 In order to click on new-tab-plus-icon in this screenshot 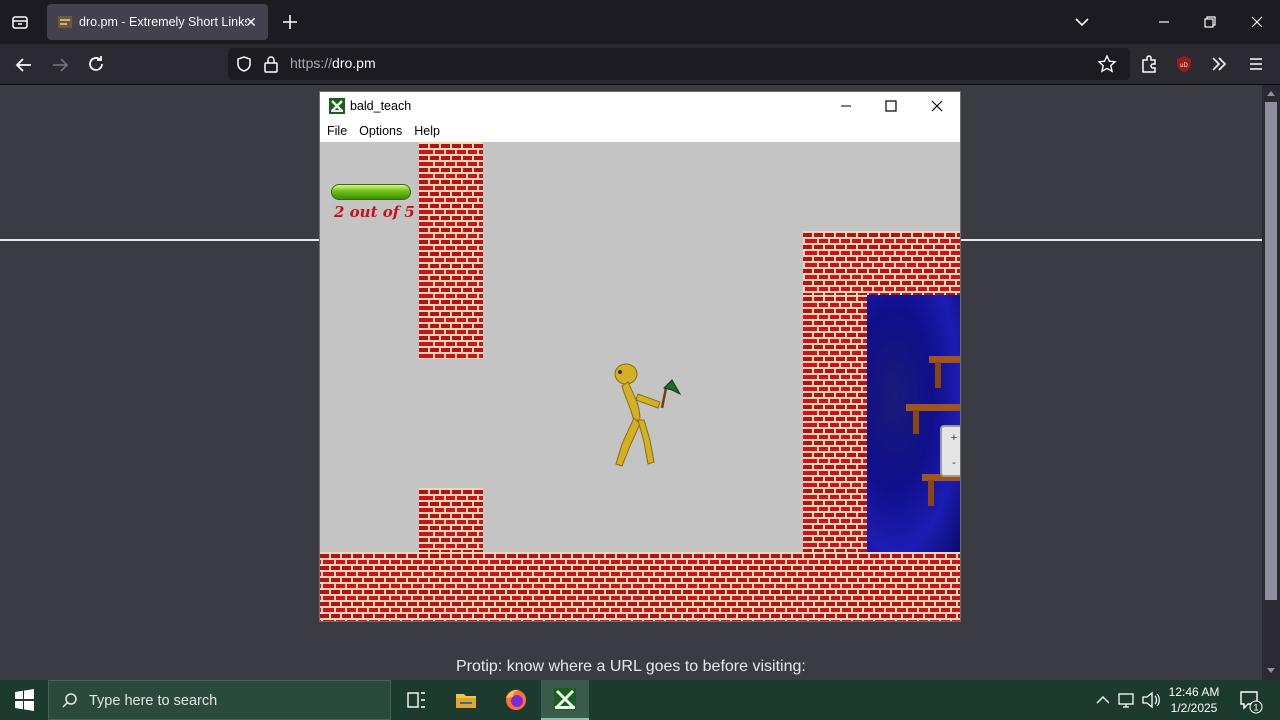, I will do `click(290, 22)`.